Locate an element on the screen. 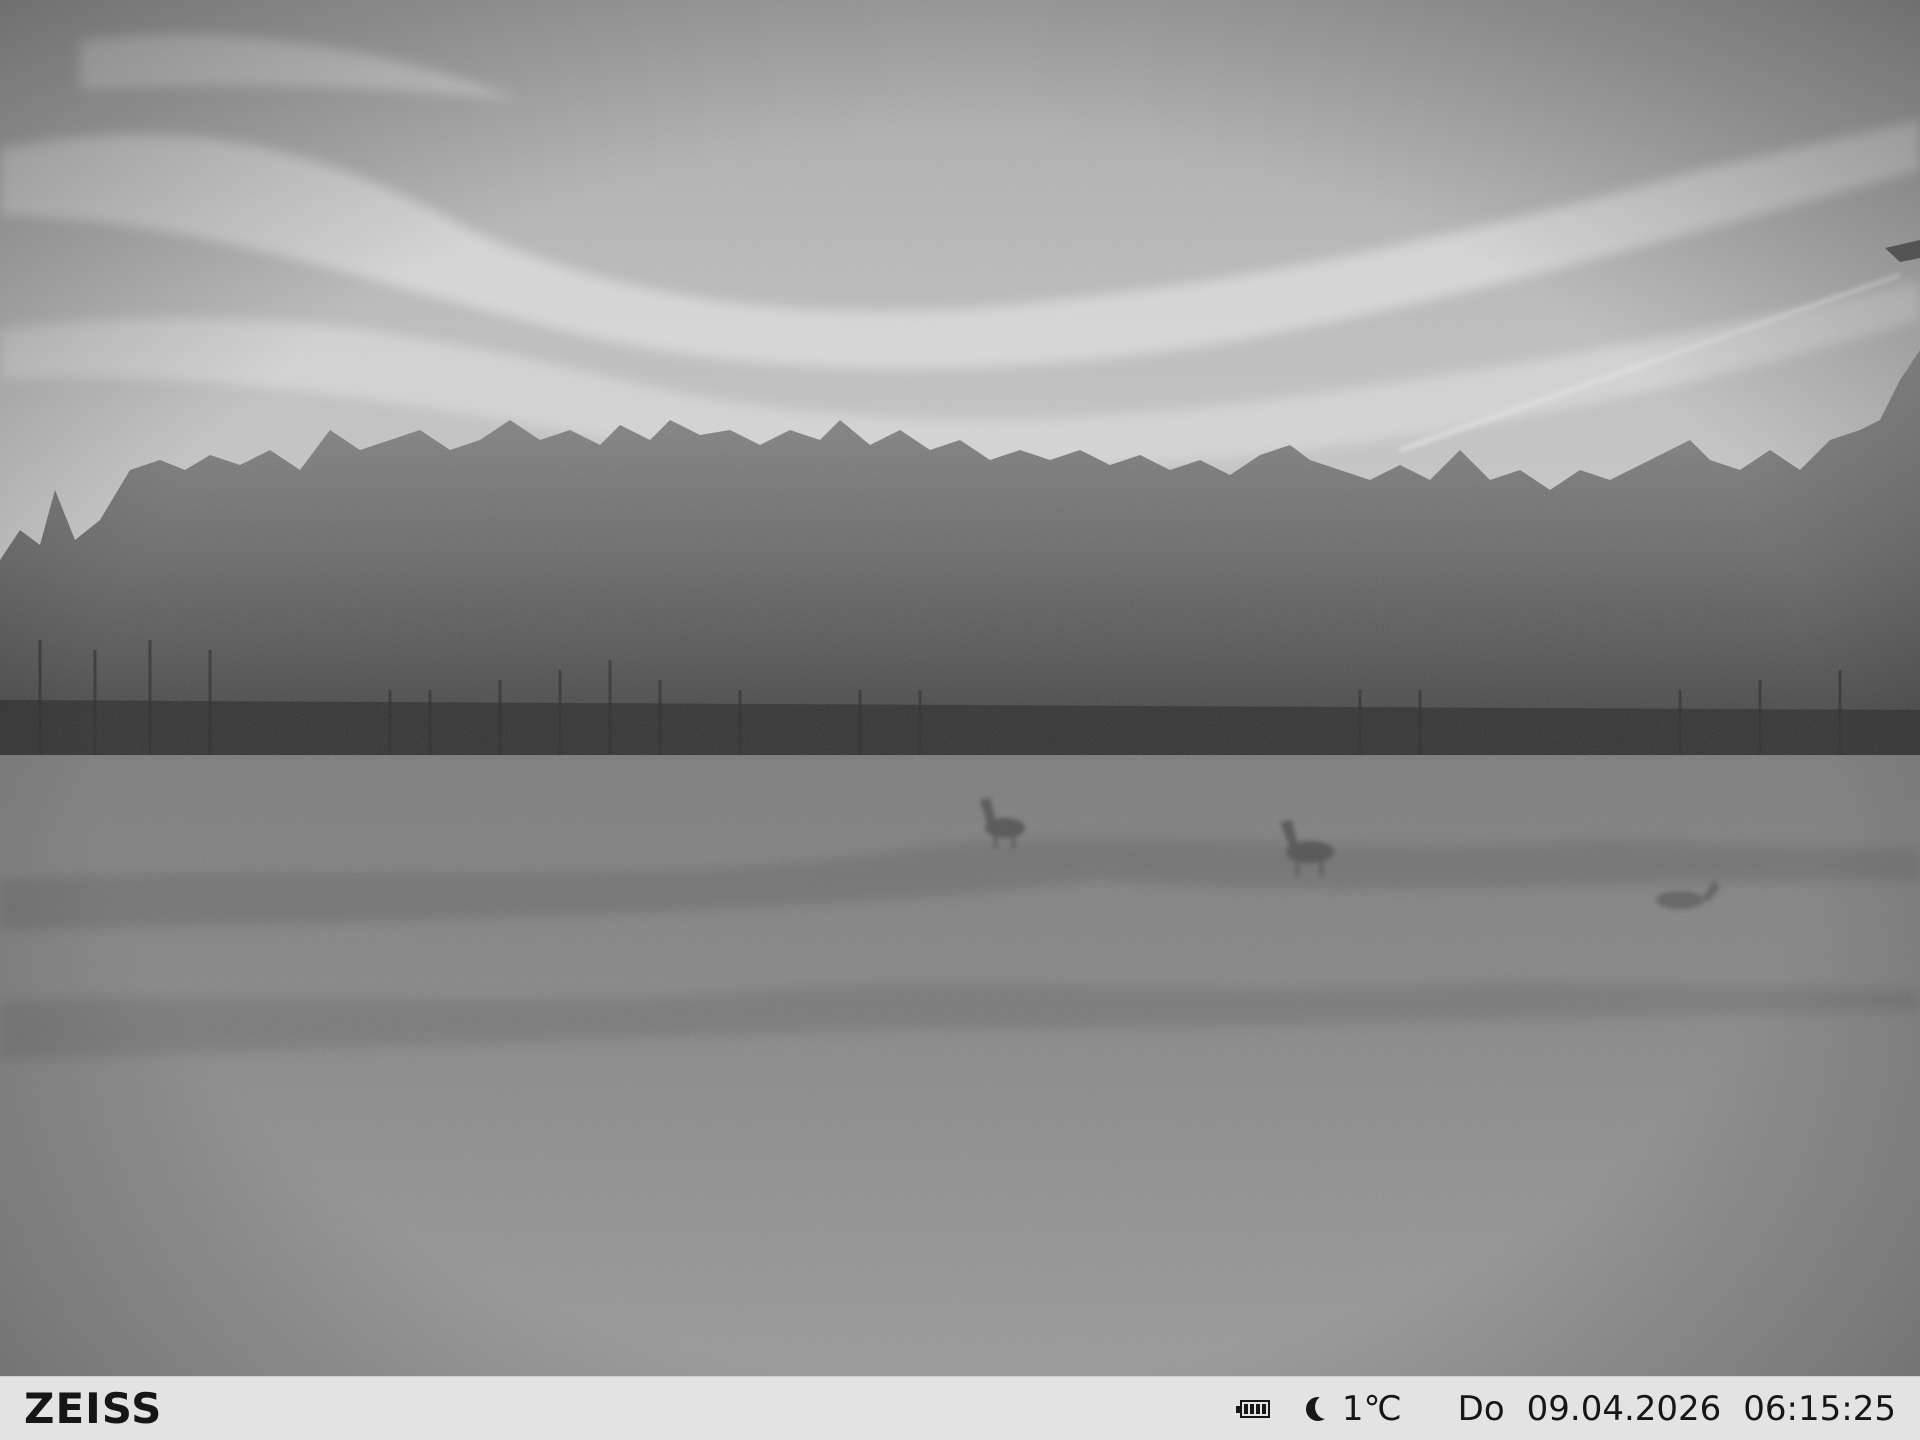 The image size is (1920, 1440). battery-icon is located at coordinates (1252, 1409).